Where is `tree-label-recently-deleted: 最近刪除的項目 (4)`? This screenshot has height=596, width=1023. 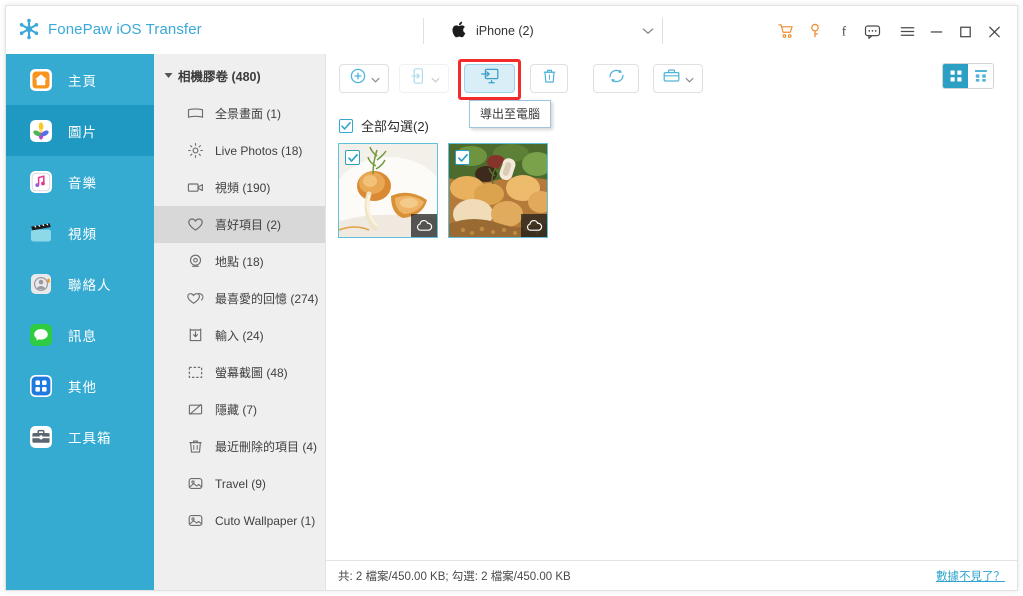 tree-label-recently-deleted: 最近刪除的項目 (4) is located at coordinates (266, 447).